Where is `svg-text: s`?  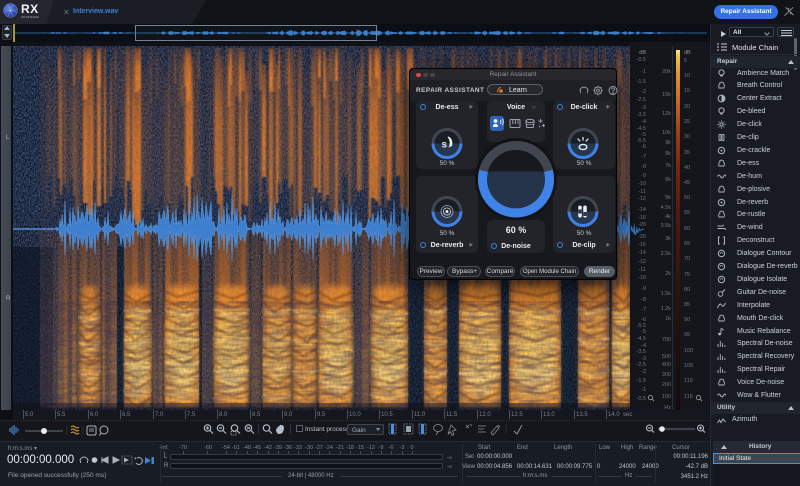 svg-text: s is located at coordinates (445, 145).